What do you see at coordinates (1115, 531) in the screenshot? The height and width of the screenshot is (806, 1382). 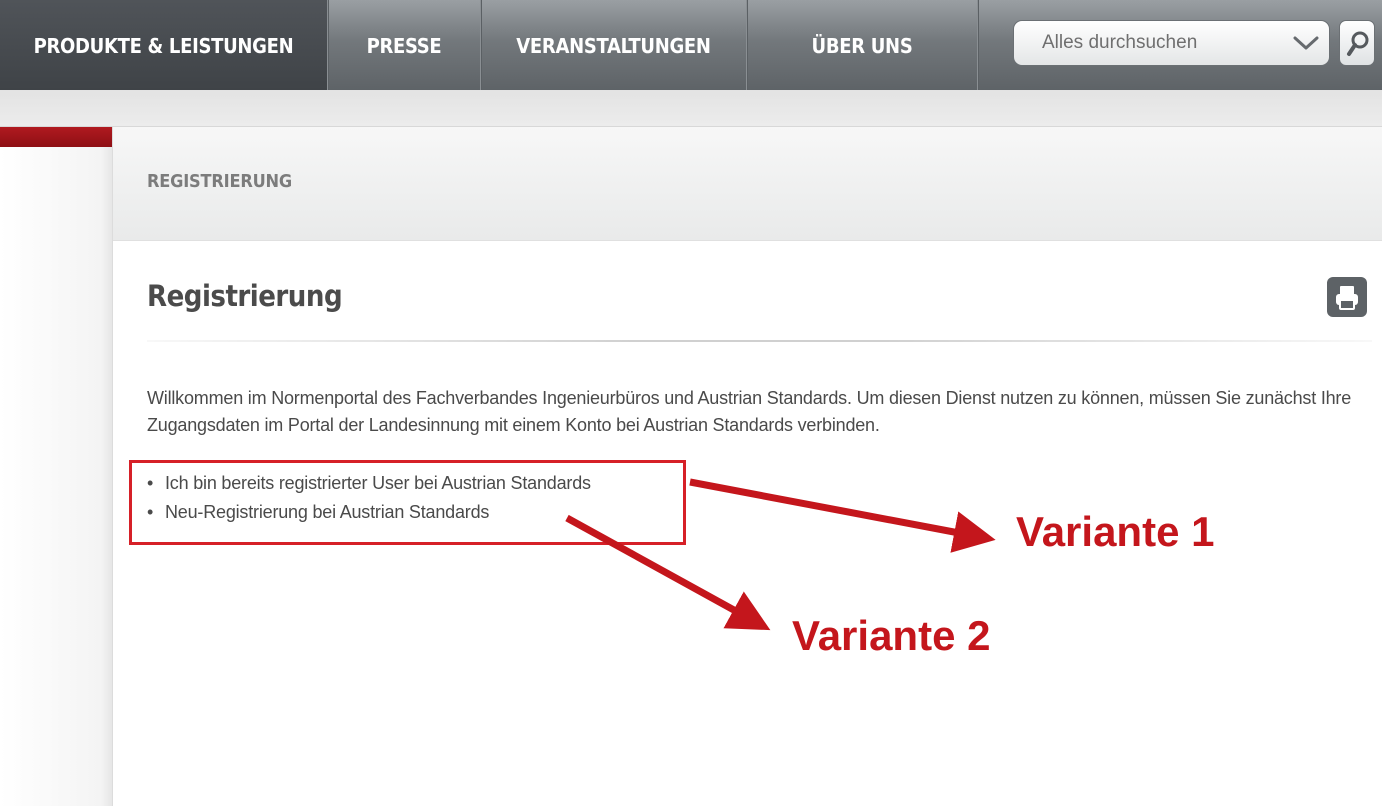 I see `annotation-variant-1: Variante 1` at bounding box center [1115, 531].